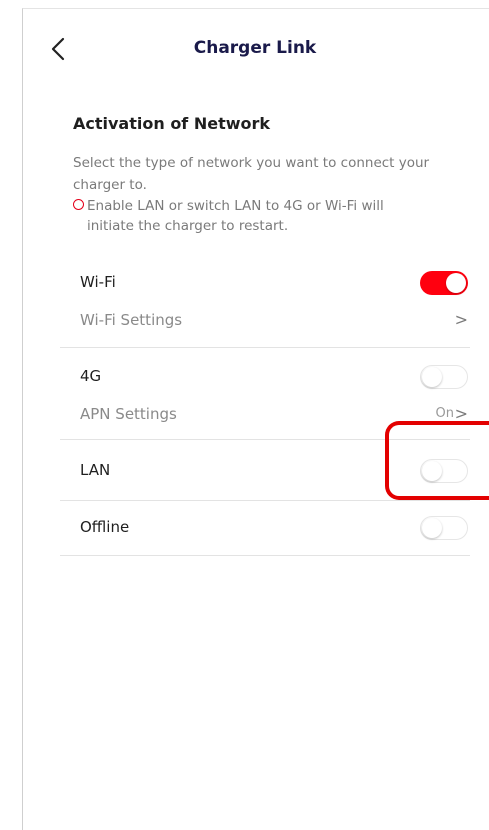  I want to click on warning-icon, so click(78, 204).